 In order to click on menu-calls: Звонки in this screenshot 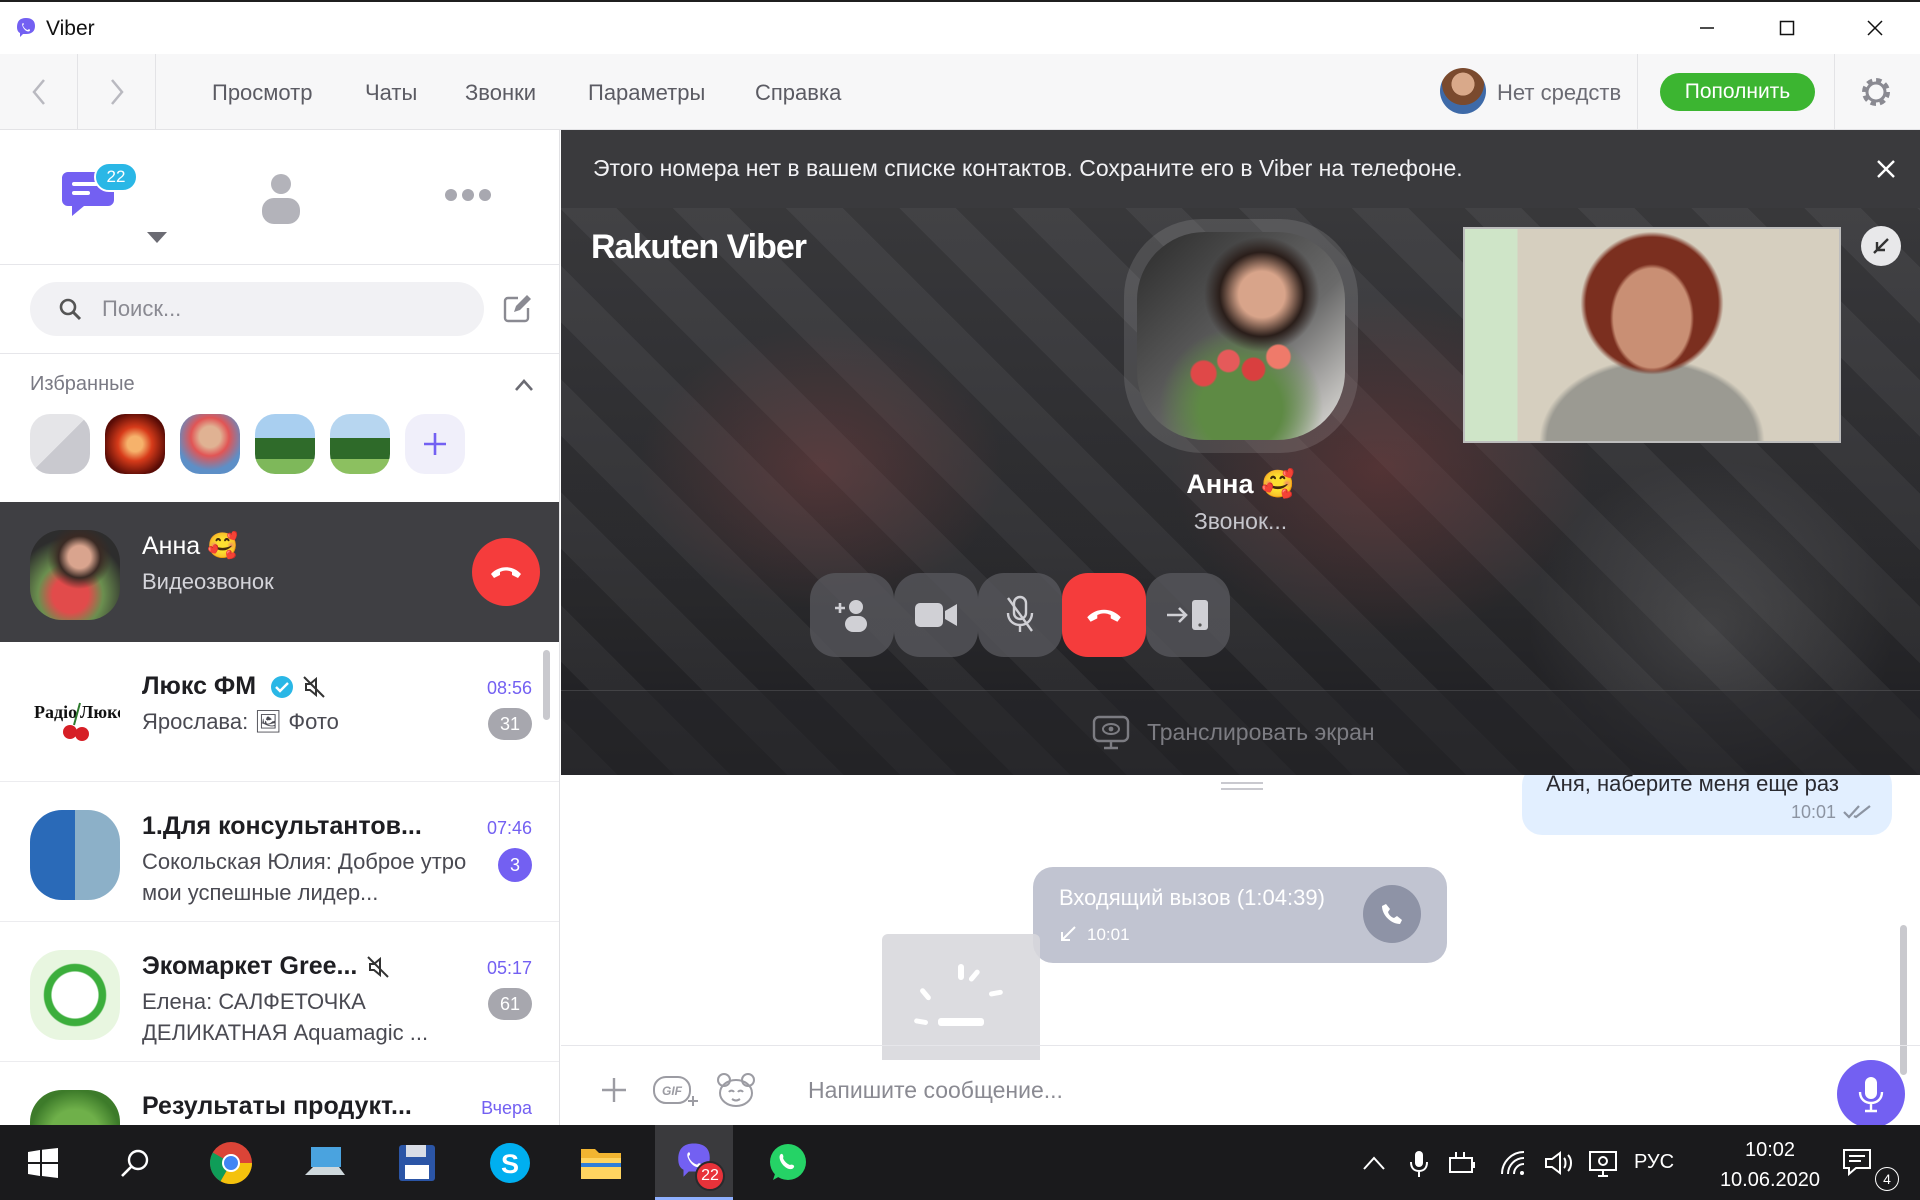, I will do `click(500, 93)`.